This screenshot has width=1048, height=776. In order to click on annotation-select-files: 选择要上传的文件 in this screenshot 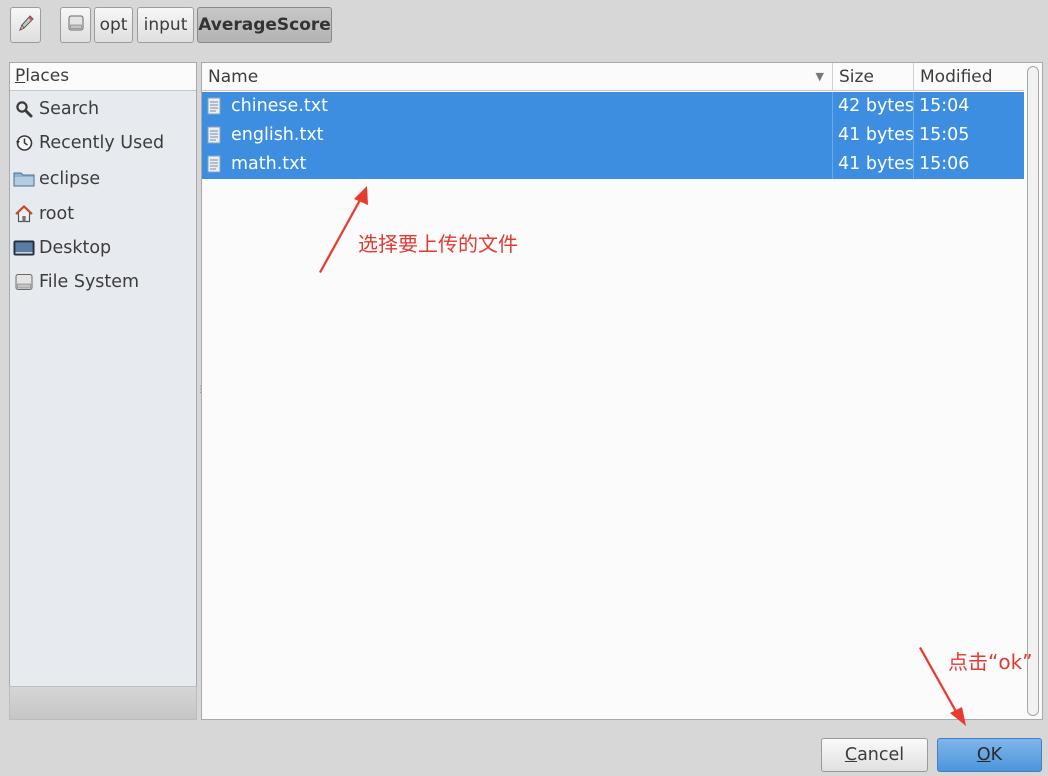, I will do `click(438, 244)`.